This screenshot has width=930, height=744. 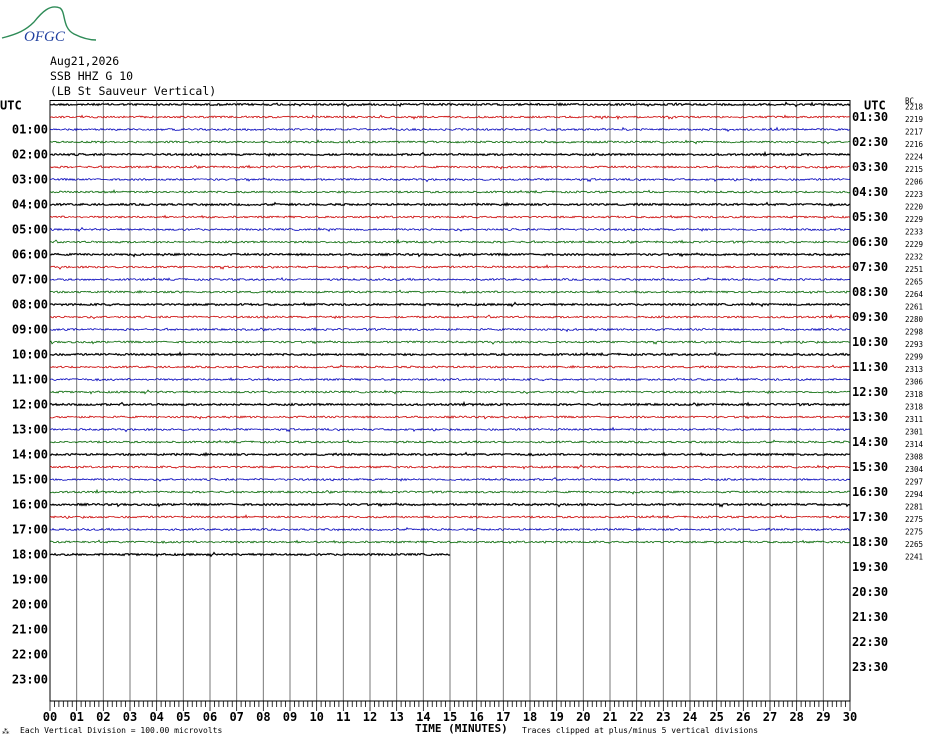 I want to click on trace-count: 2313, so click(x=914, y=369).